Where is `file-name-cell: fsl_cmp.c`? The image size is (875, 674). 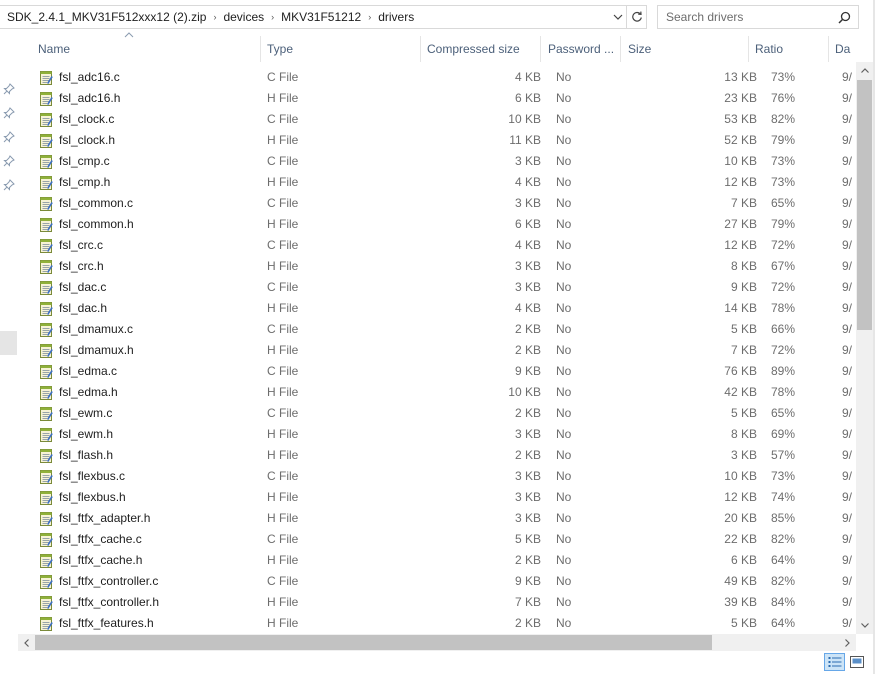
file-name-cell: fsl_cmp.c is located at coordinates (139, 161).